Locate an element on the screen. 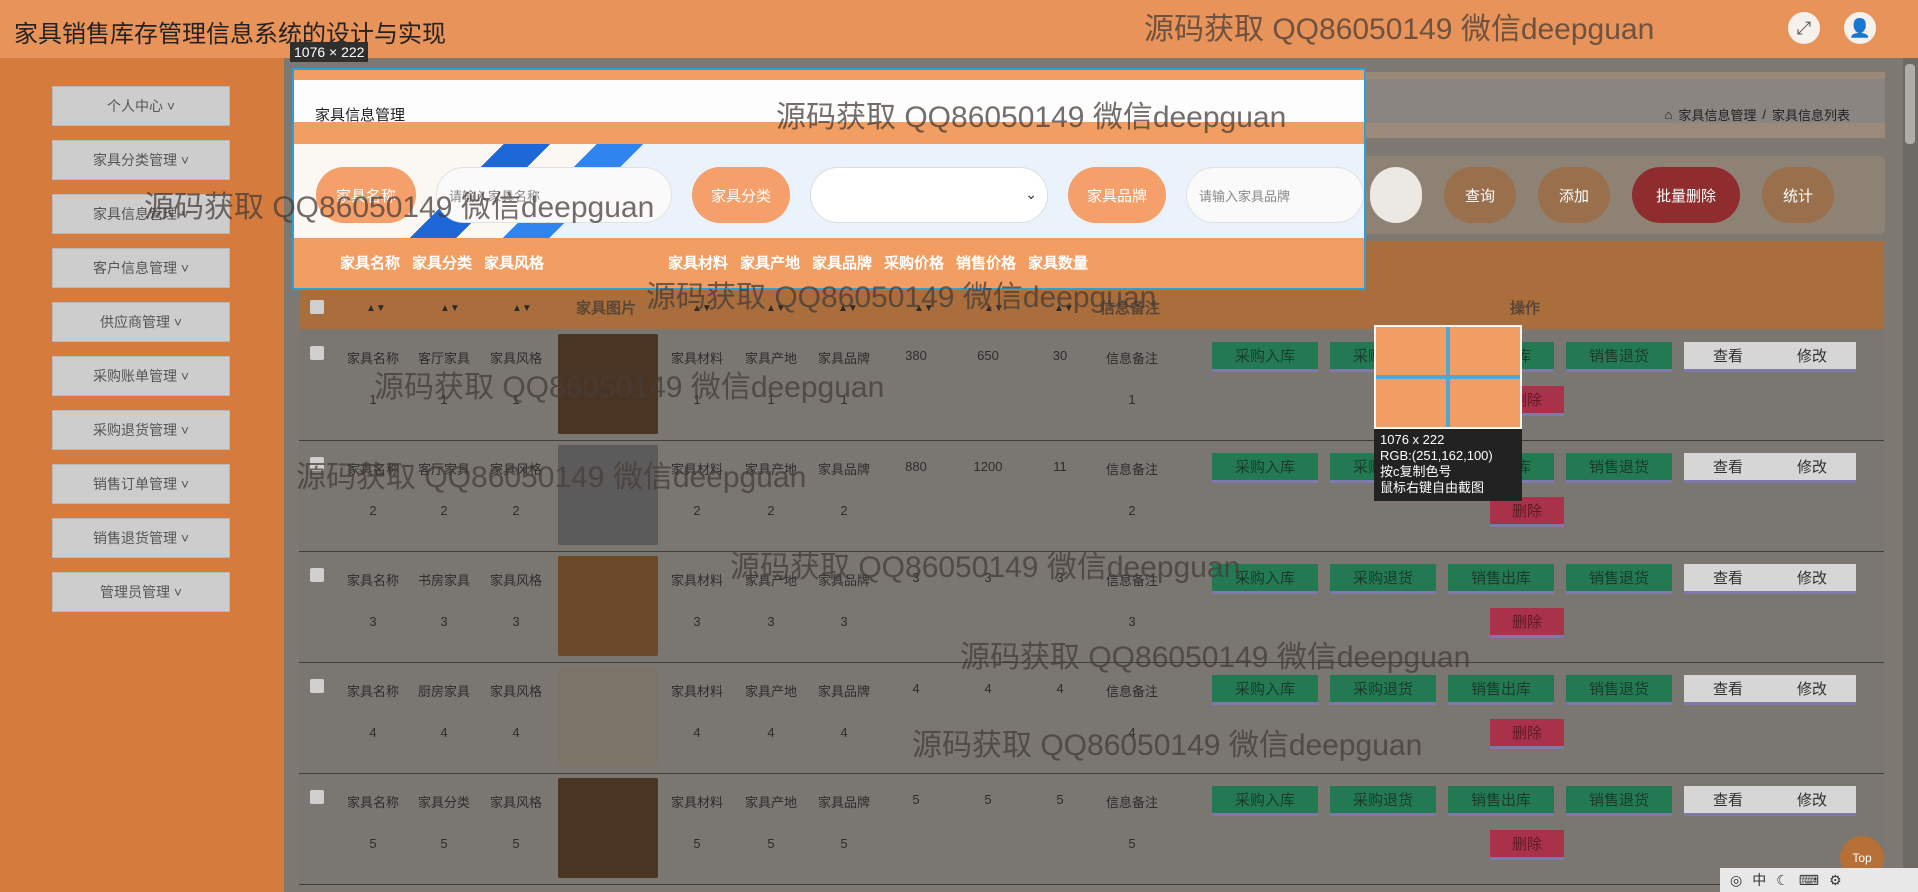 This screenshot has width=1918, height=892. sidebar-item-supplier: 供应商管理 ˅ is located at coordinates (141, 322).